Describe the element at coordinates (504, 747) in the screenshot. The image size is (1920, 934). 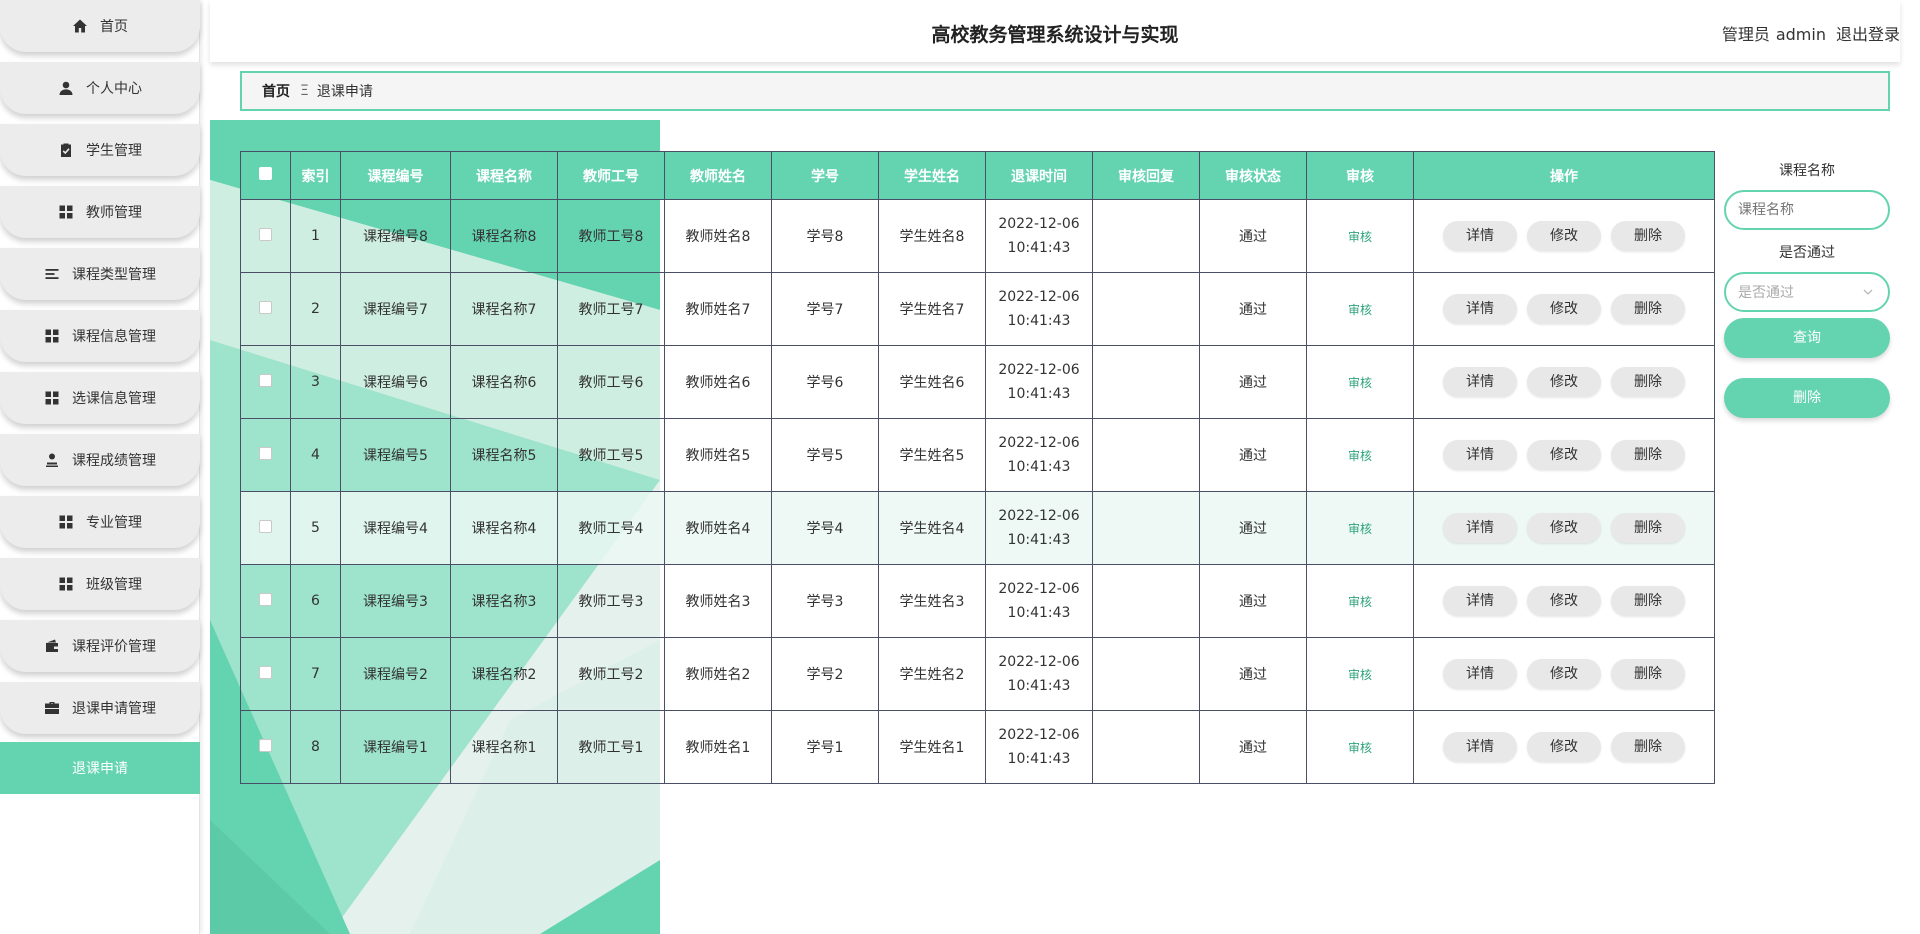
I see `cell-course-name: 课程名称1` at that location.